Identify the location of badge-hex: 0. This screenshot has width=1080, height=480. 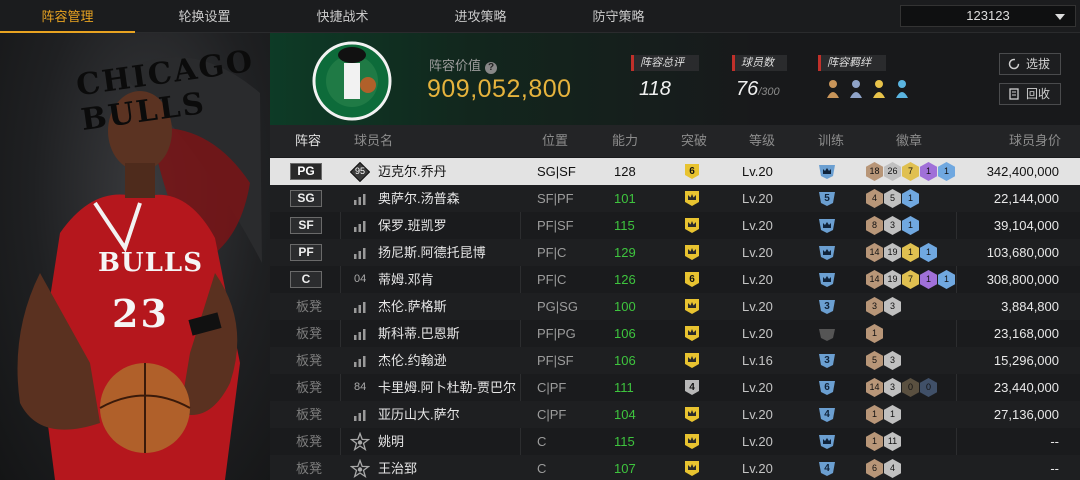
(928, 387).